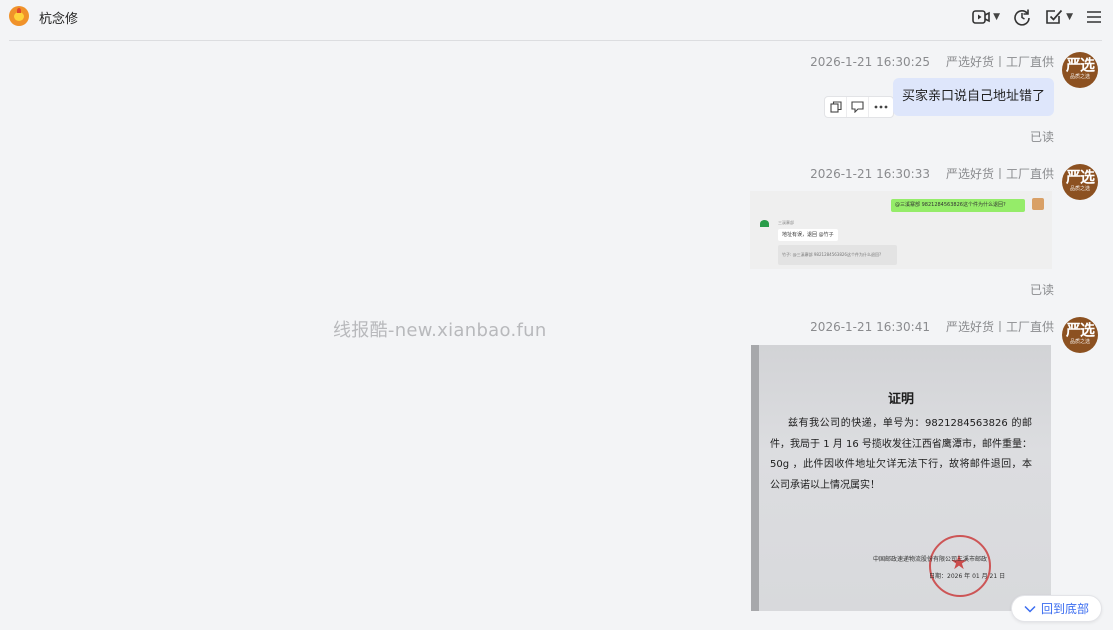 The width and height of the screenshot is (1113, 630). I want to click on image-reply-bubble: 地址有误，退回 @竹子, so click(808, 235).